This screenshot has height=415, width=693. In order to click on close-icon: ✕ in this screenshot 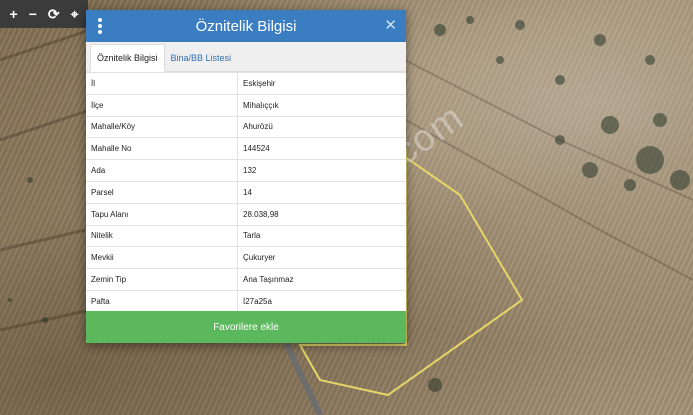, I will do `click(390, 25)`.